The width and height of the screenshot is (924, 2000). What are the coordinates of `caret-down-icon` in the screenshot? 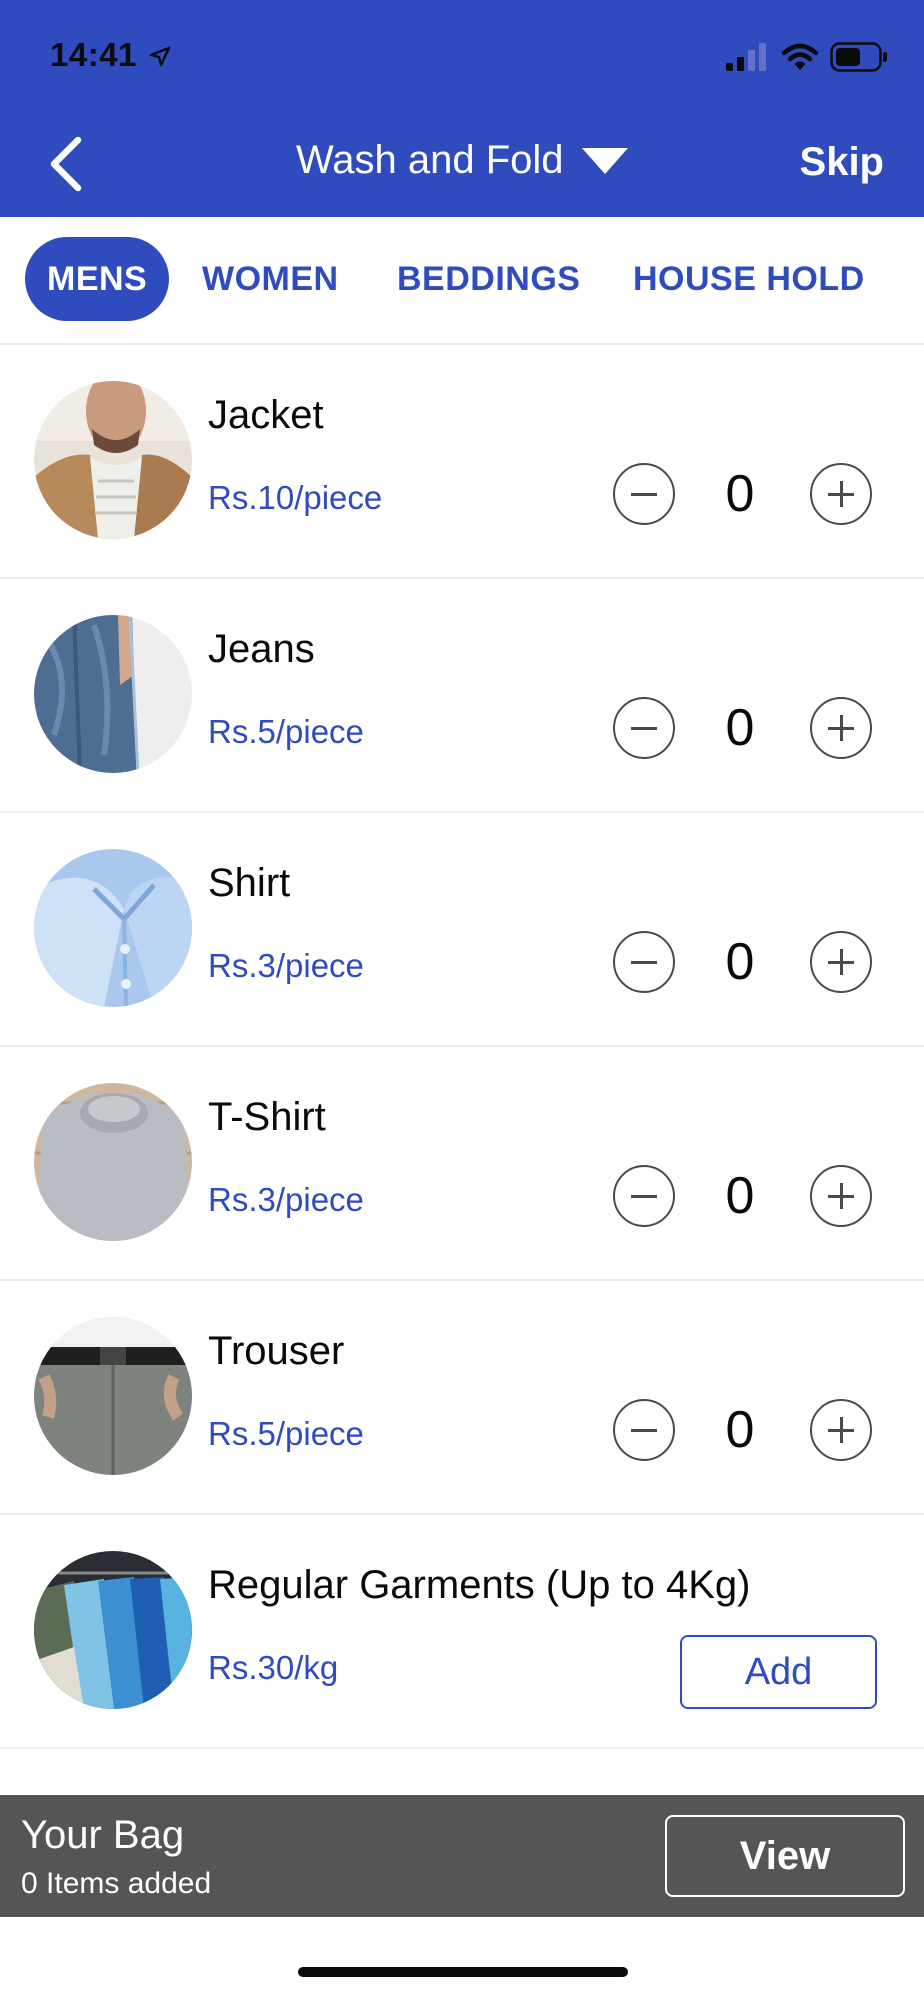 It's located at (605, 160).